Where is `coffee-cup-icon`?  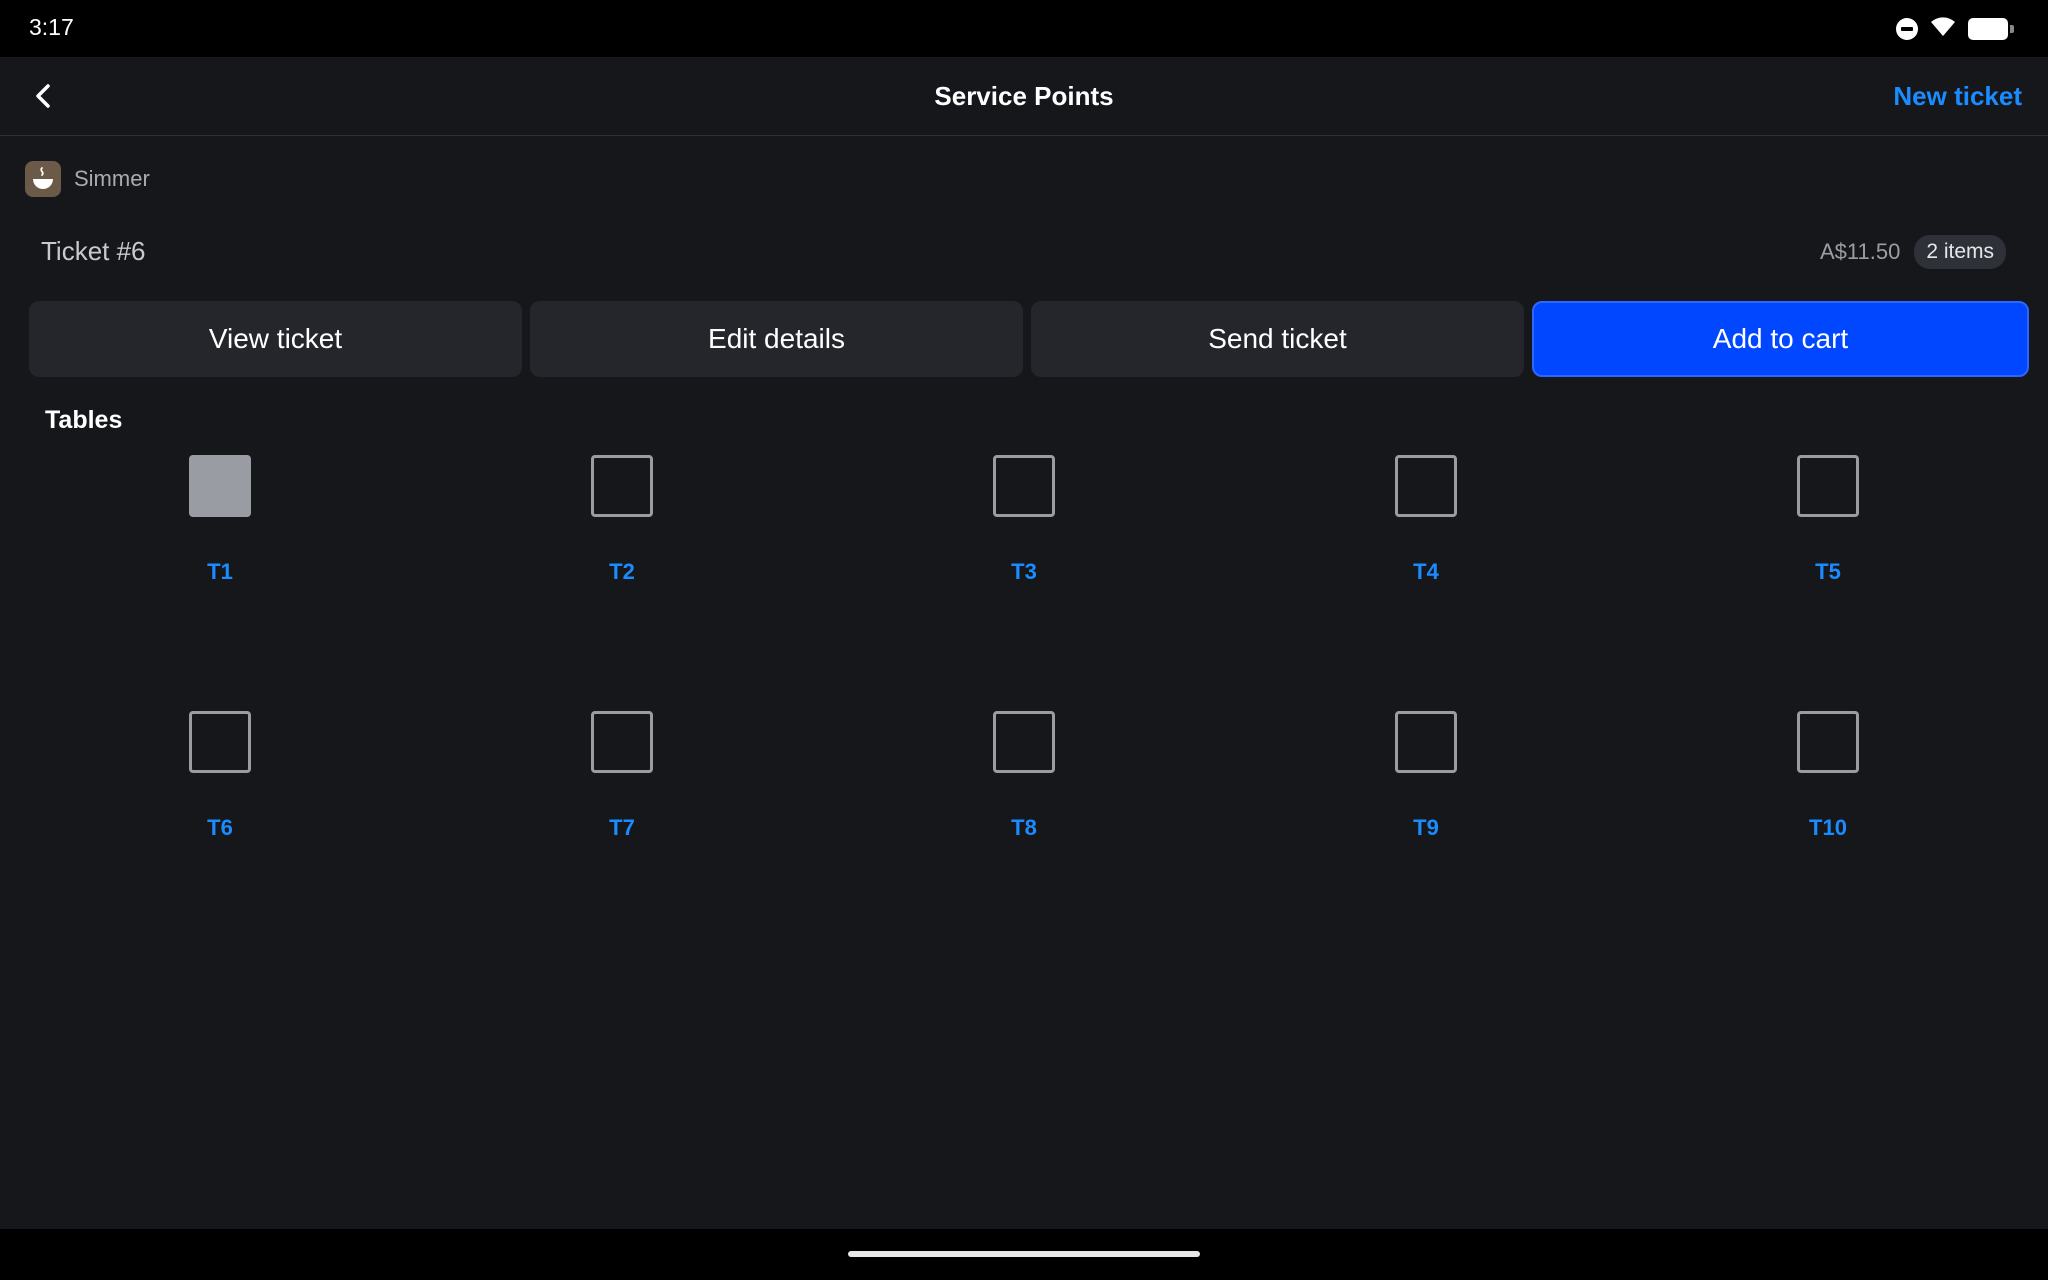
coffee-cup-icon is located at coordinates (43, 179).